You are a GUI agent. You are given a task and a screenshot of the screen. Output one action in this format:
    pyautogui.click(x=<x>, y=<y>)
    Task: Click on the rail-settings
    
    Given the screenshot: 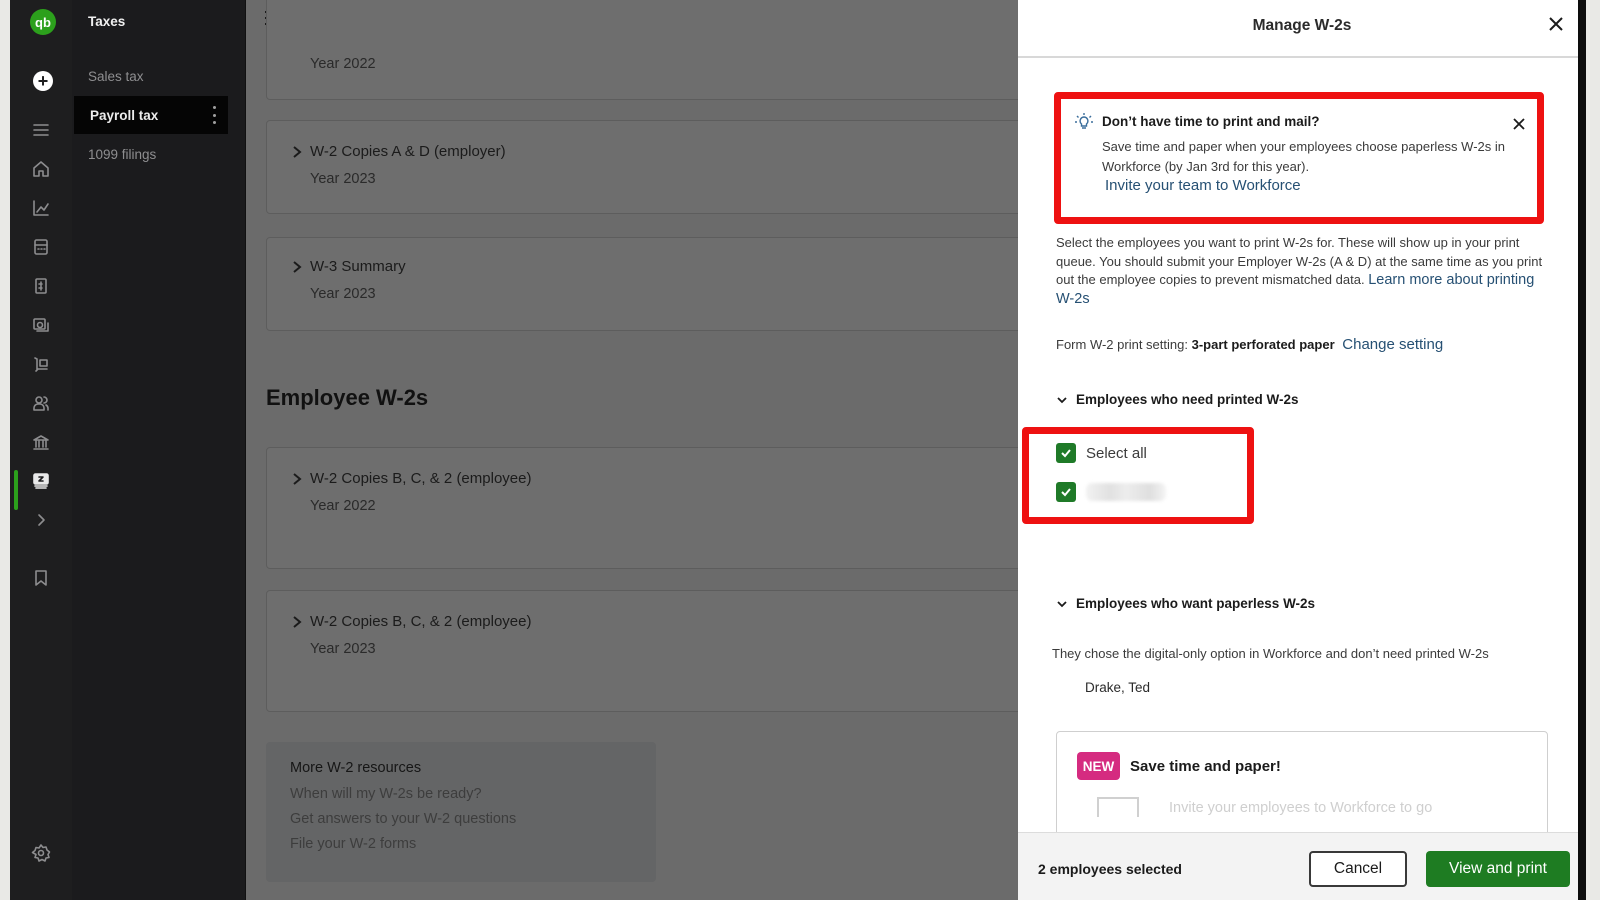 What is the action you would take?
    pyautogui.click(x=41, y=853)
    